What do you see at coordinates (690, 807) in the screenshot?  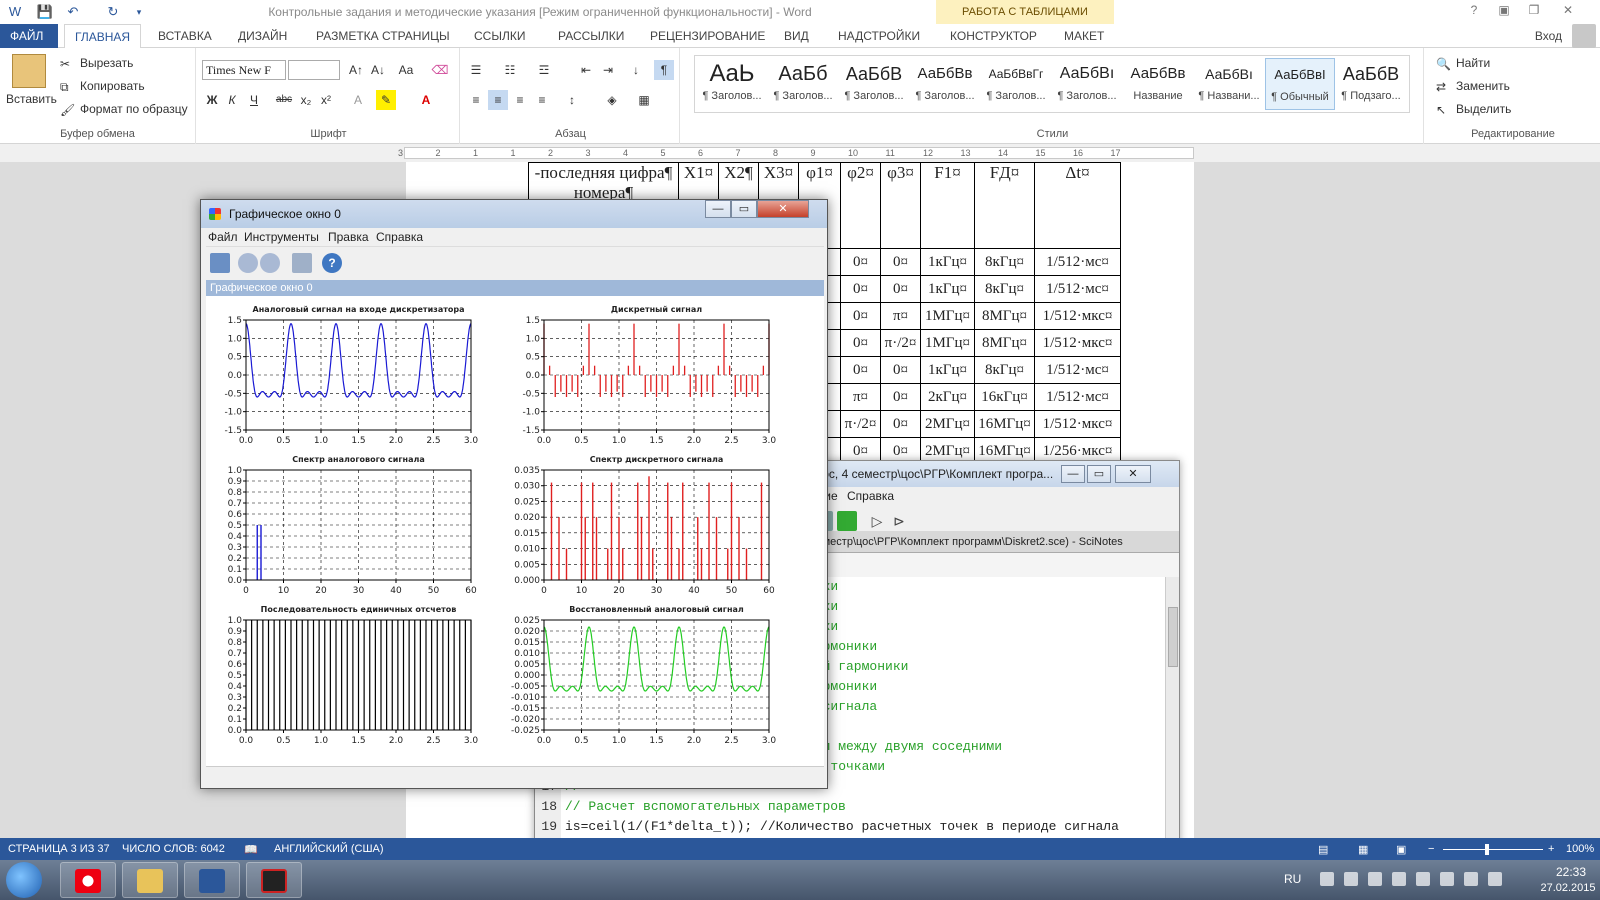 I see `code-line: 18 // Расчет вспомогательных параметров` at bounding box center [690, 807].